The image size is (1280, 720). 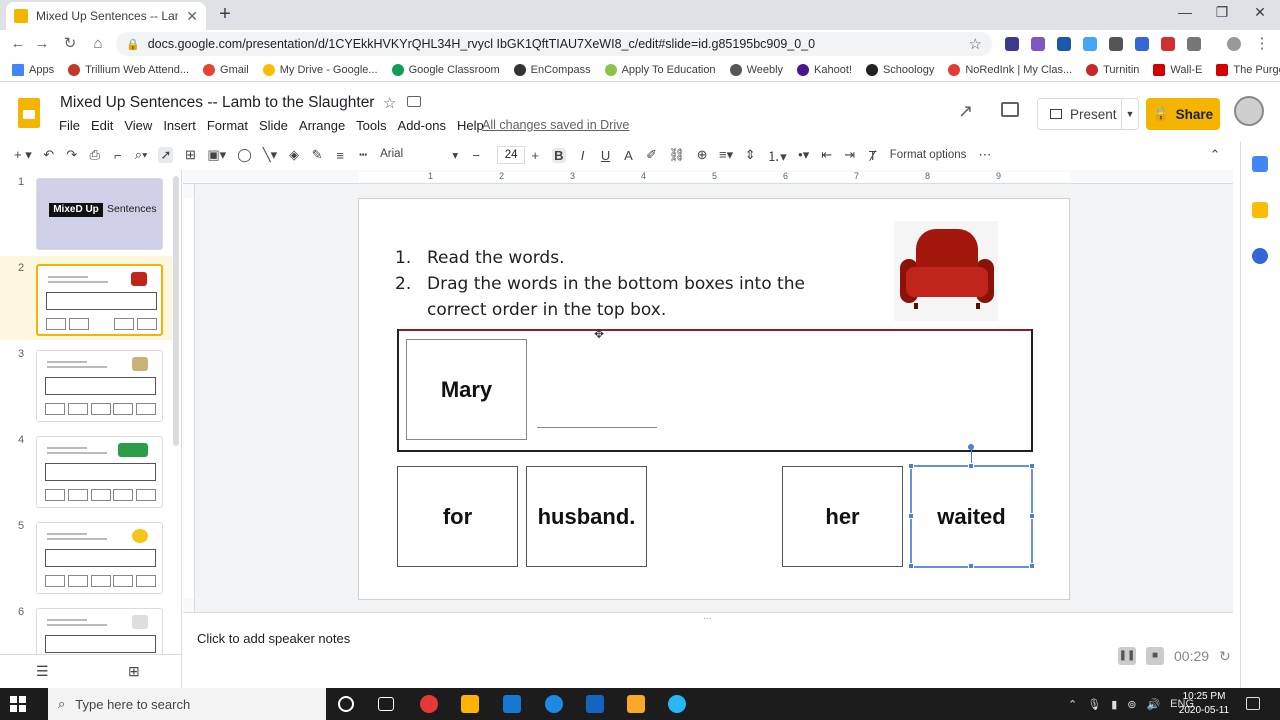 I want to click on cortana-icon, so click(x=346, y=704).